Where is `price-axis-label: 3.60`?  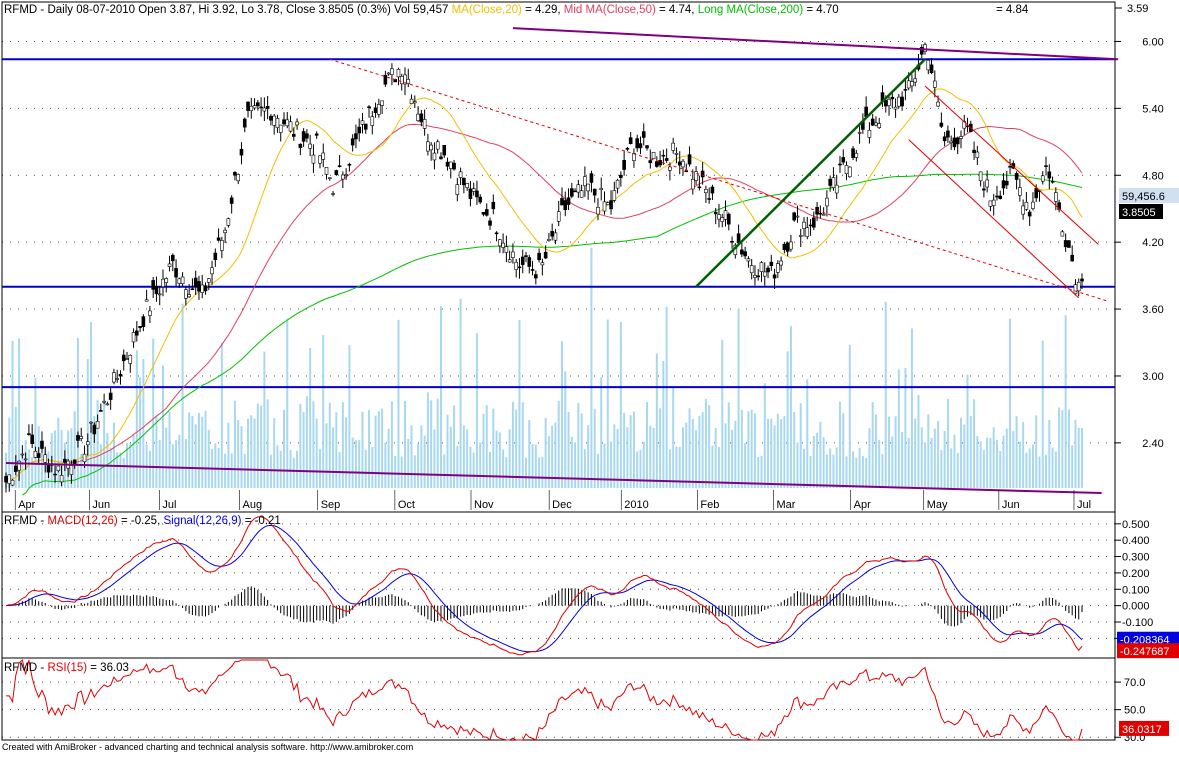
price-axis-label: 3.60 is located at coordinates (1152, 310).